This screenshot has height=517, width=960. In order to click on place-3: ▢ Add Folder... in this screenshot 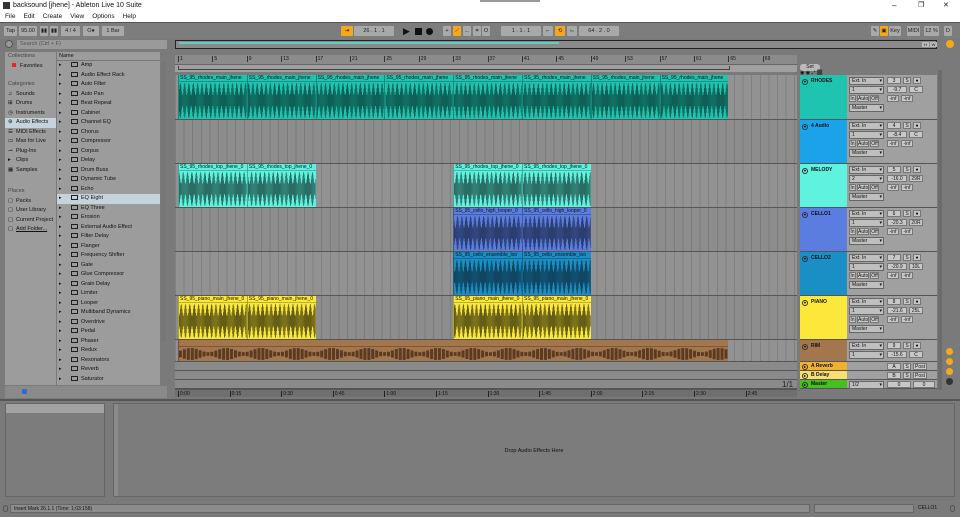, I will do `click(30, 230)`.